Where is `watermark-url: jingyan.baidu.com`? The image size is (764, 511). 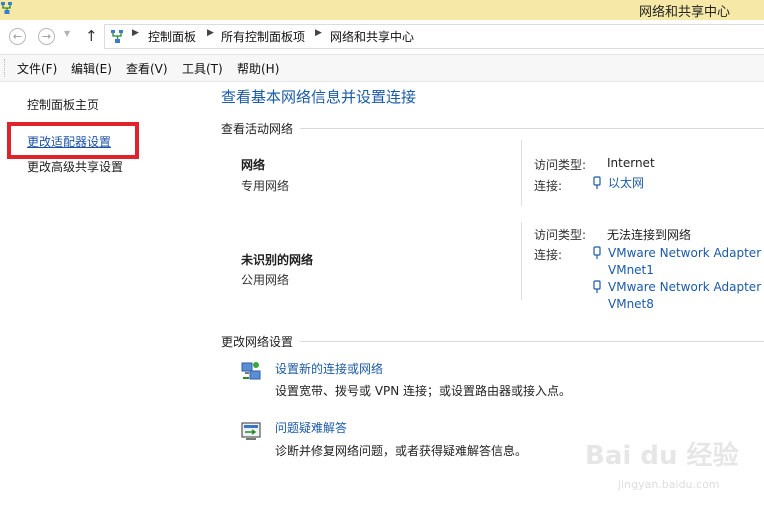 watermark-url: jingyan.baidu.com is located at coordinates (669, 484).